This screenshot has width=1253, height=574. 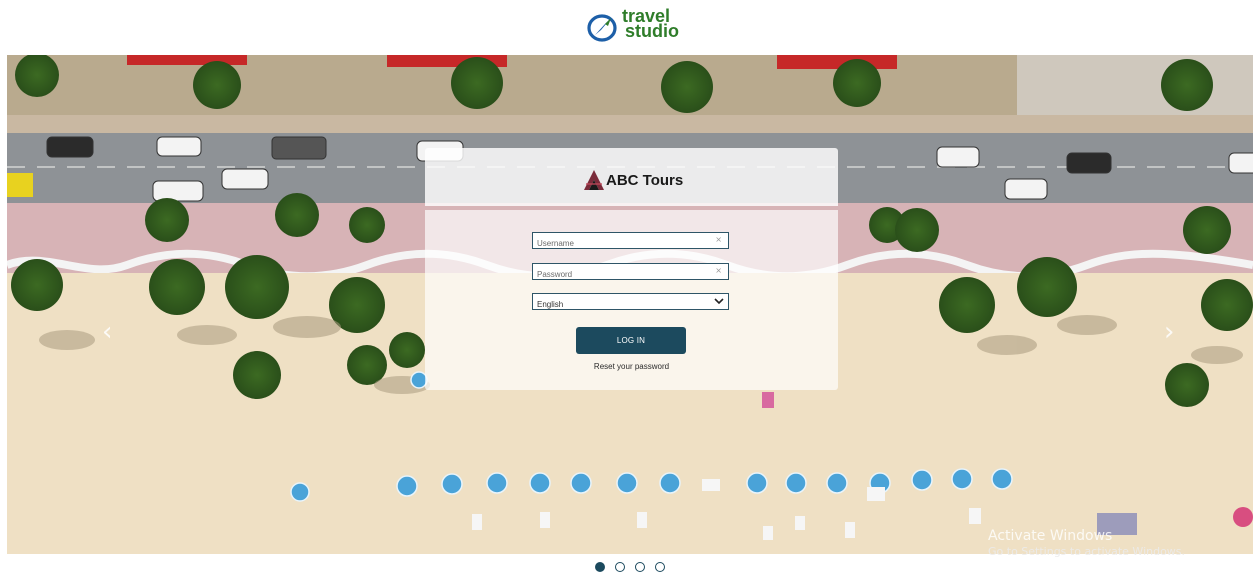 I want to click on password-field: ×, so click(x=630, y=272).